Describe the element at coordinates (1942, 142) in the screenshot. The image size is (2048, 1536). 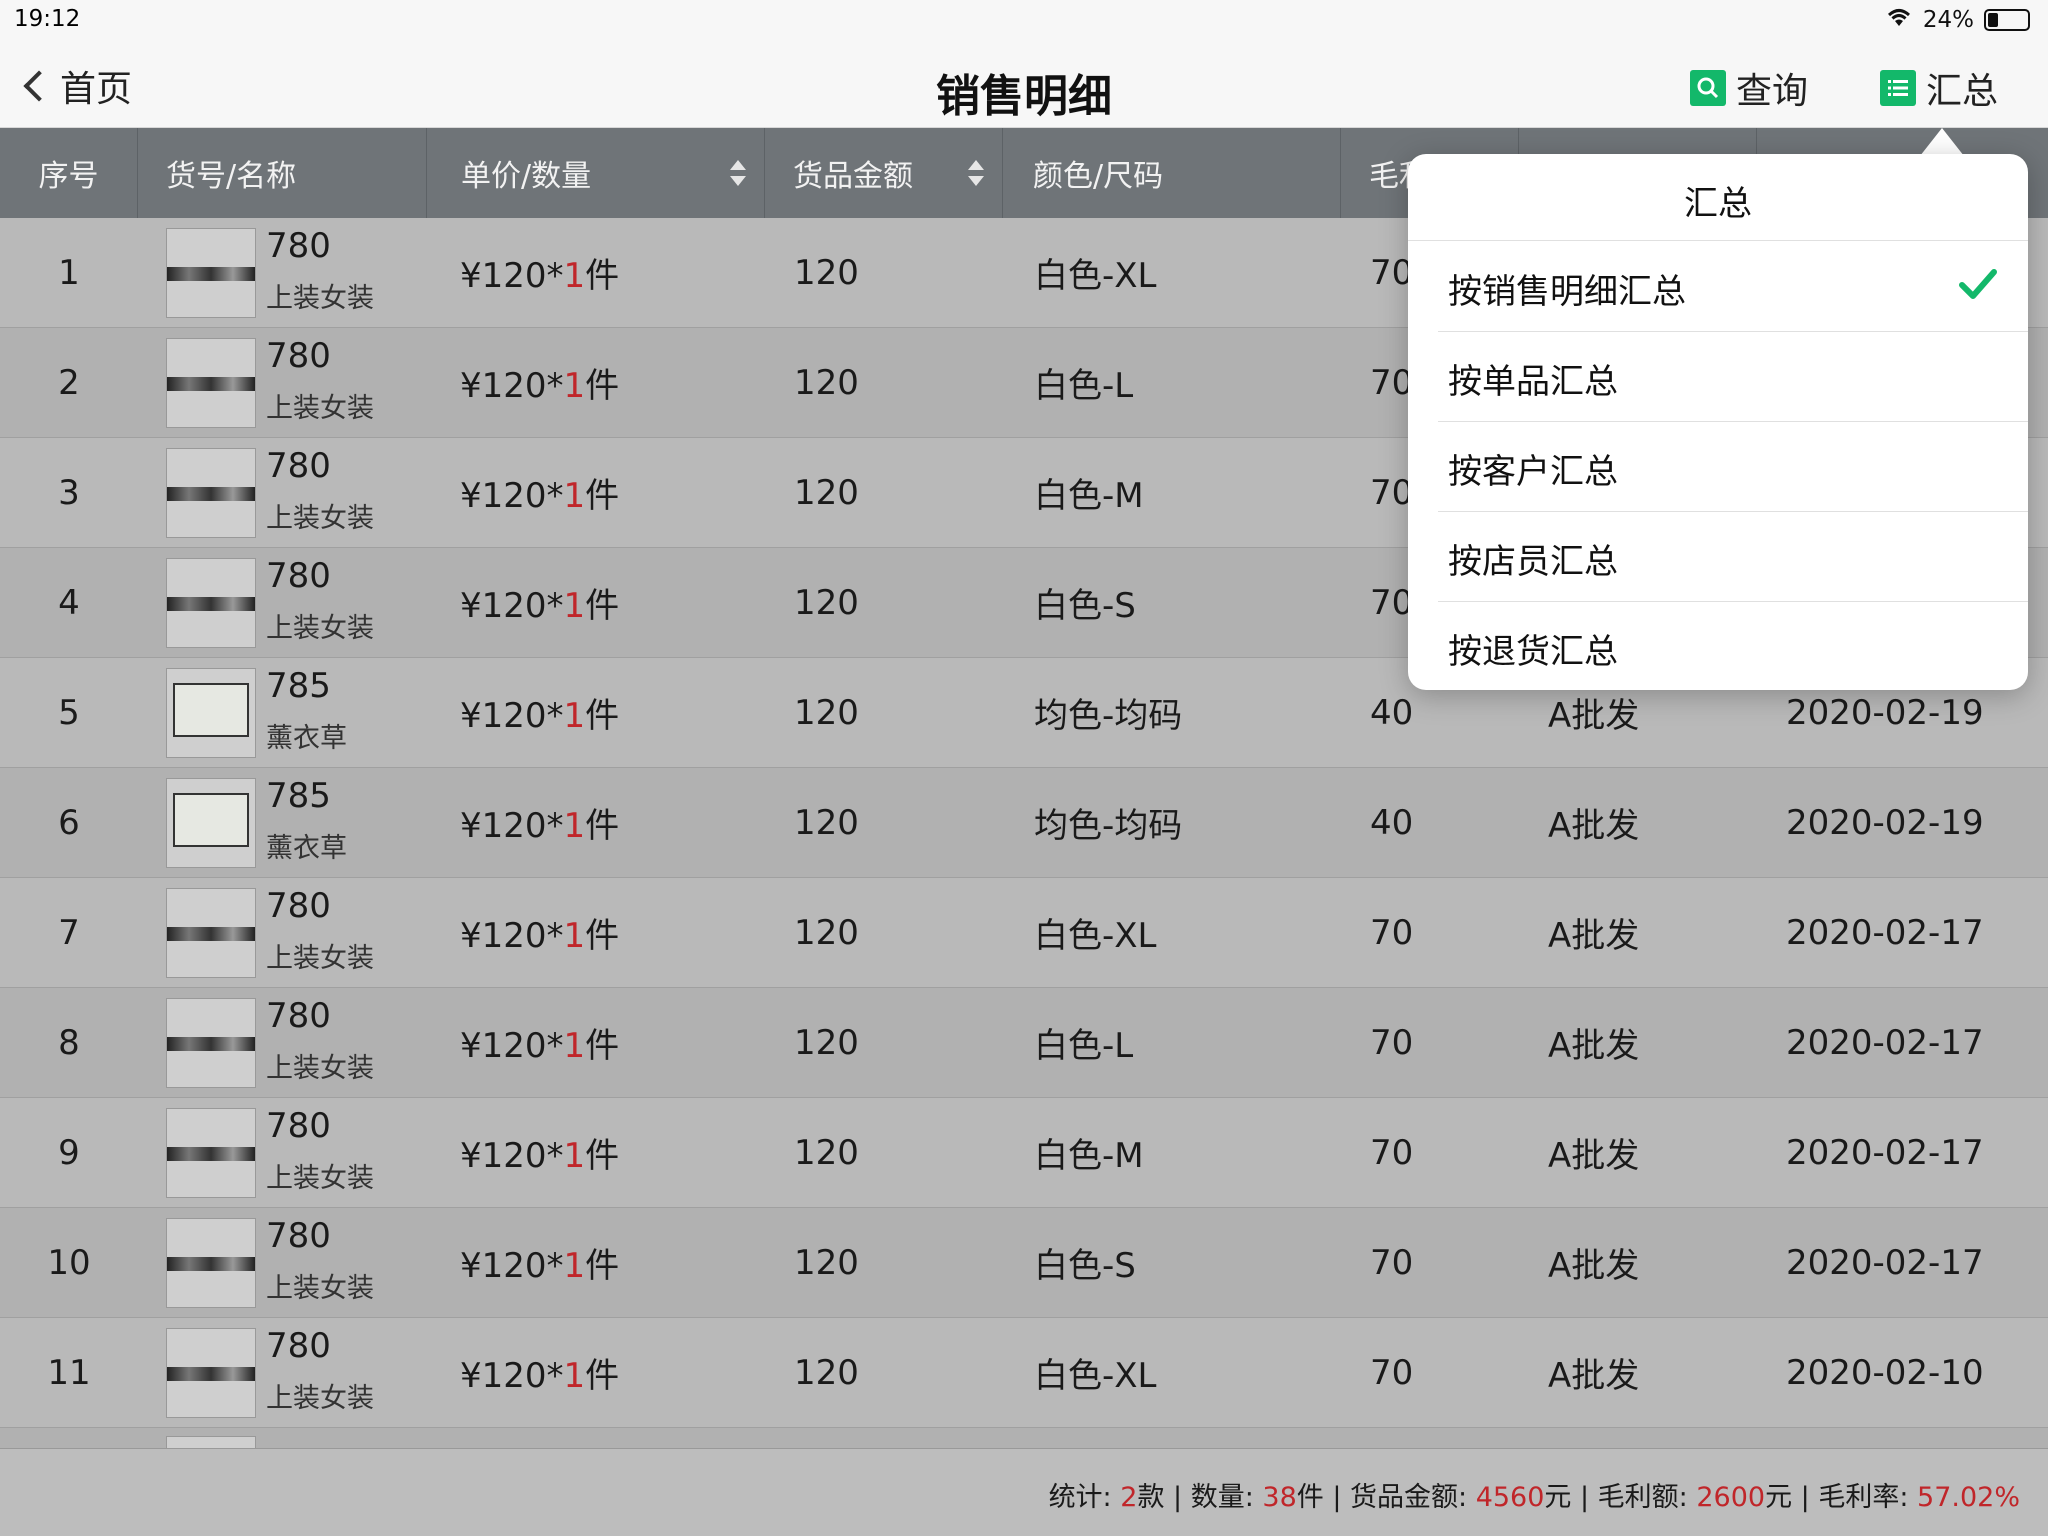
I see `popover-arrow` at that location.